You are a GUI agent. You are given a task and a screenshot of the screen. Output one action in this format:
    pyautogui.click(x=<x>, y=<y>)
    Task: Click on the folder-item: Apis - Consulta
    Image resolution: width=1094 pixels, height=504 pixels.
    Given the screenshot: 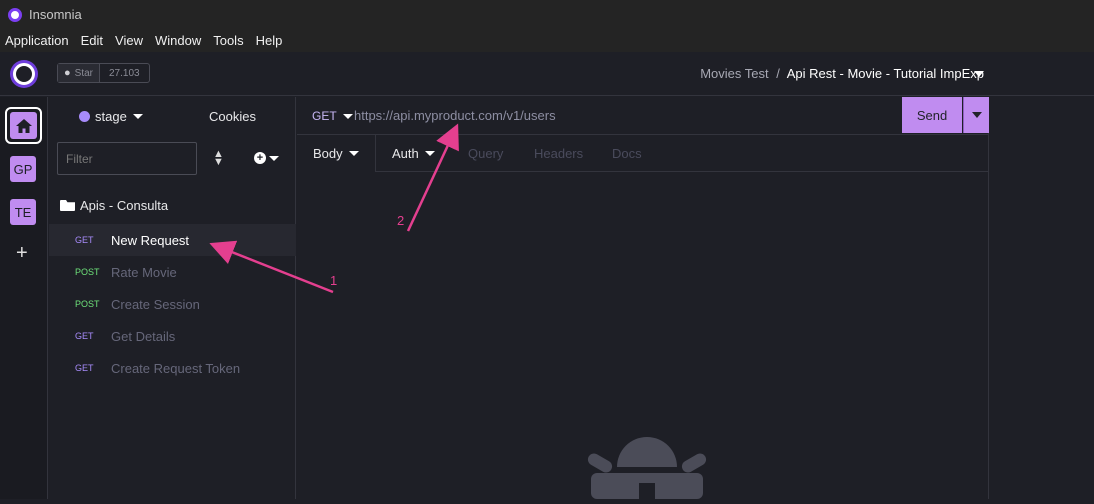 What is the action you would take?
    pyautogui.click(x=114, y=205)
    